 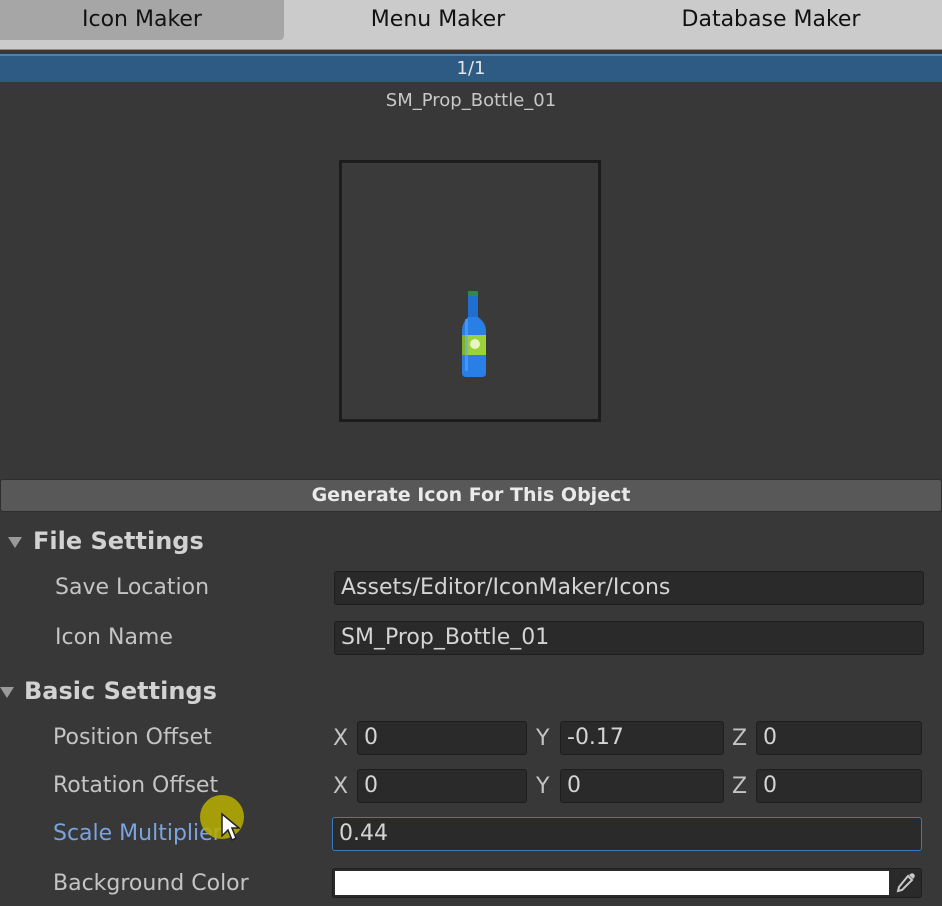 What do you see at coordinates (839, 738) in the screenshot?
I see `position-z-field: 0` at bounding box center [839, 738].